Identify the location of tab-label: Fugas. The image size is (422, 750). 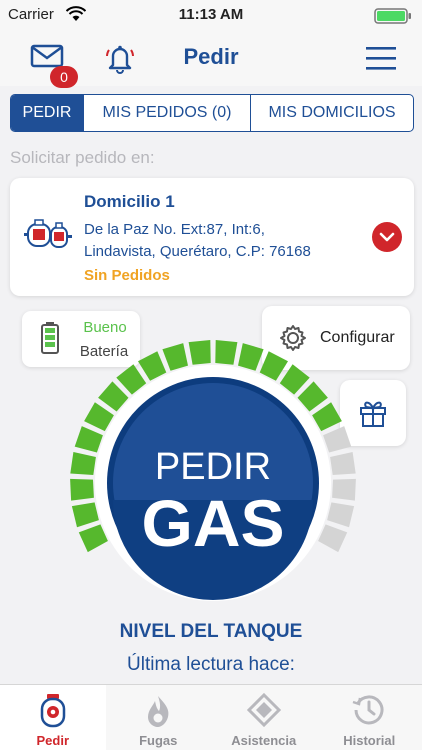
(158, 740).